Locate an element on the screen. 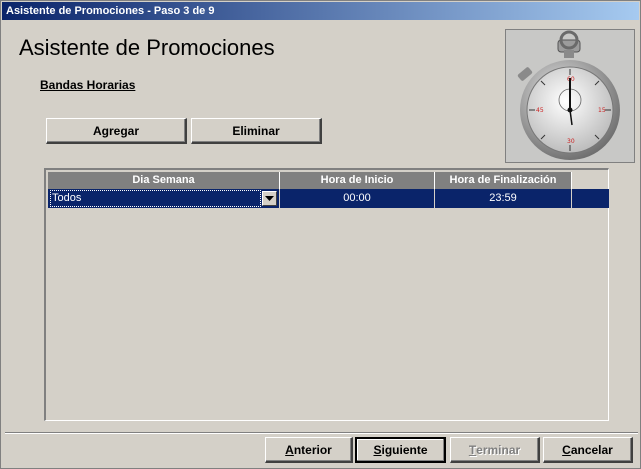  footer-divider is located at coordinates (321, 433).